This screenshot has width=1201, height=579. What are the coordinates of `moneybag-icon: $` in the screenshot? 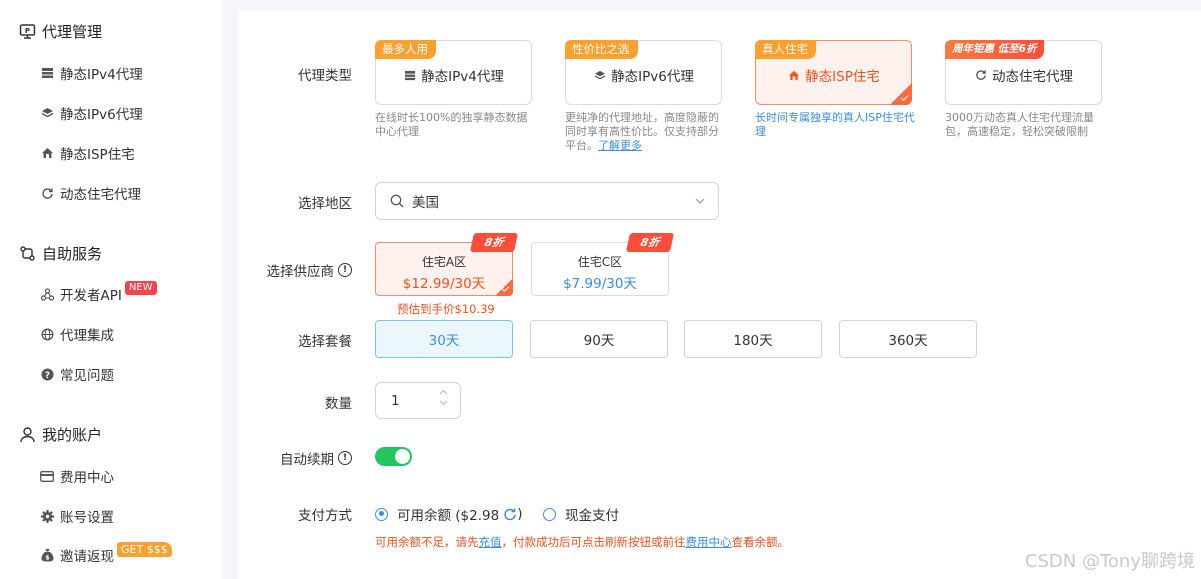 It's located at (47, 555).